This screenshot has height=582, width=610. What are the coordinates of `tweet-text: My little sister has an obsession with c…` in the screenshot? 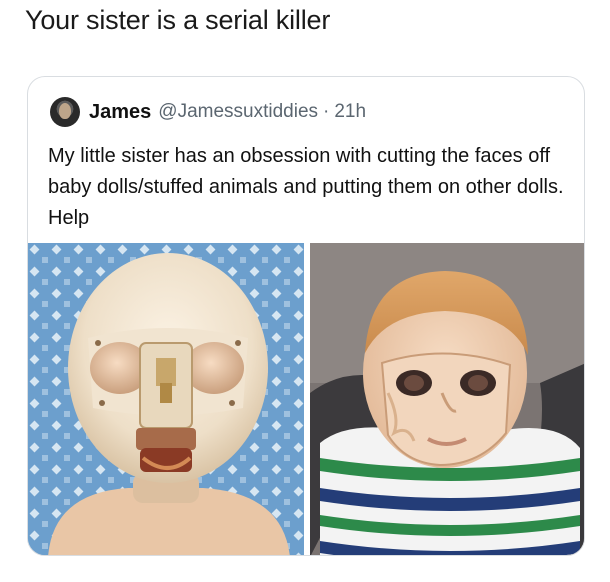 It's located at (306, 187).